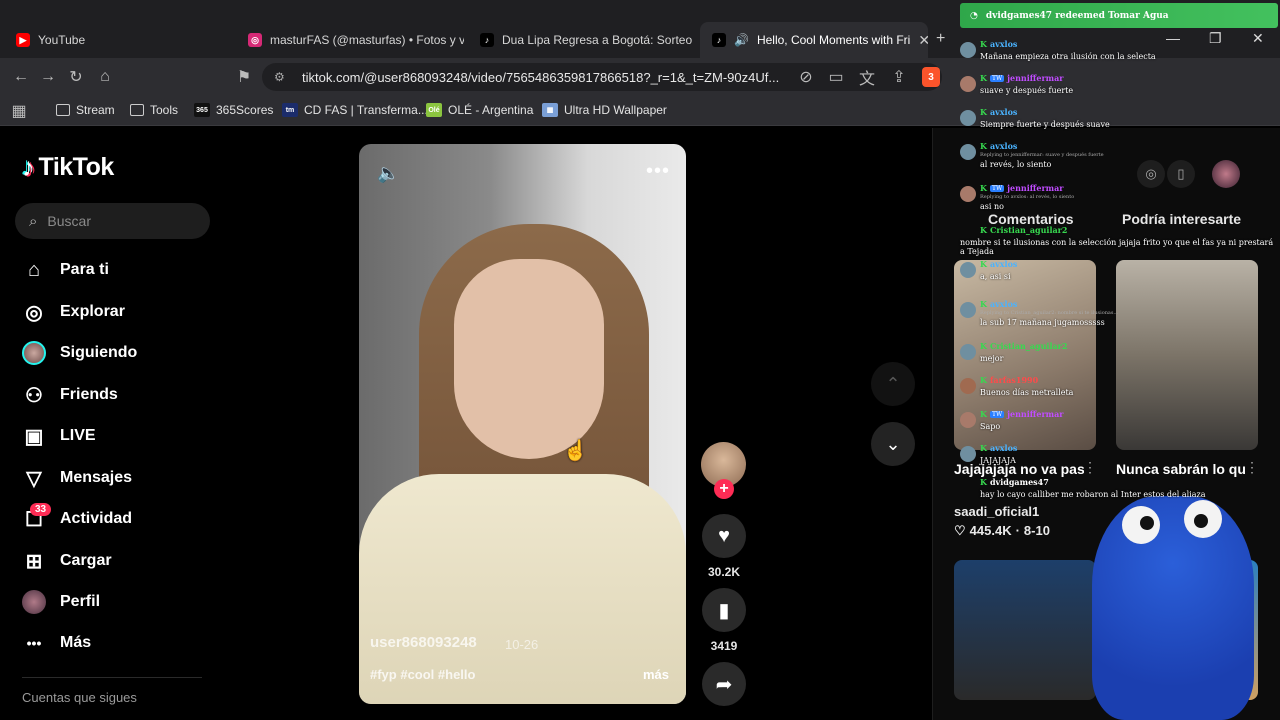 This screenshot has width=1280, height=720. I want to click on bookmark-tools: Tools, so click(154, 110).